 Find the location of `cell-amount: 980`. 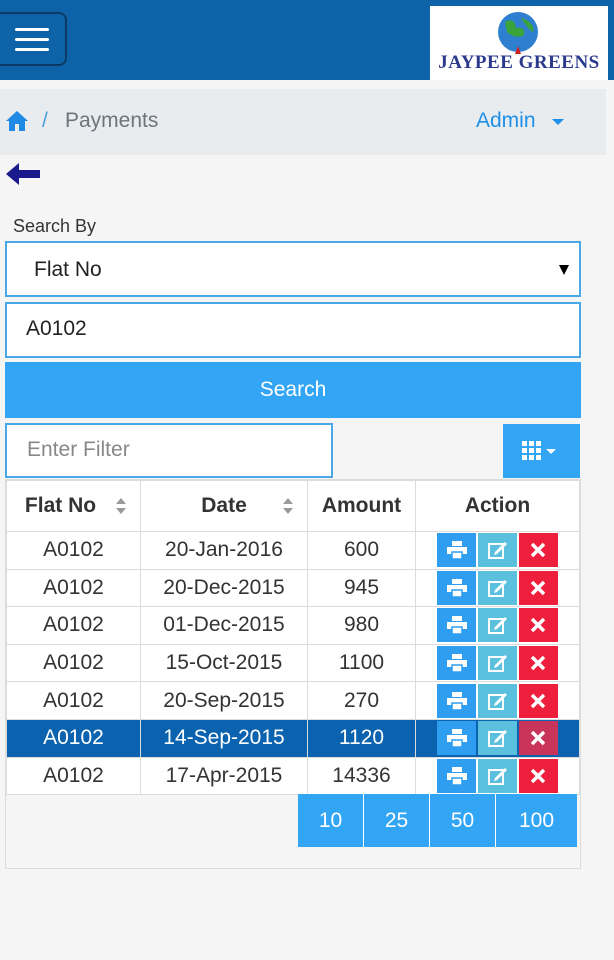

cell-amount: 980 is located at coordinates (361, 625).